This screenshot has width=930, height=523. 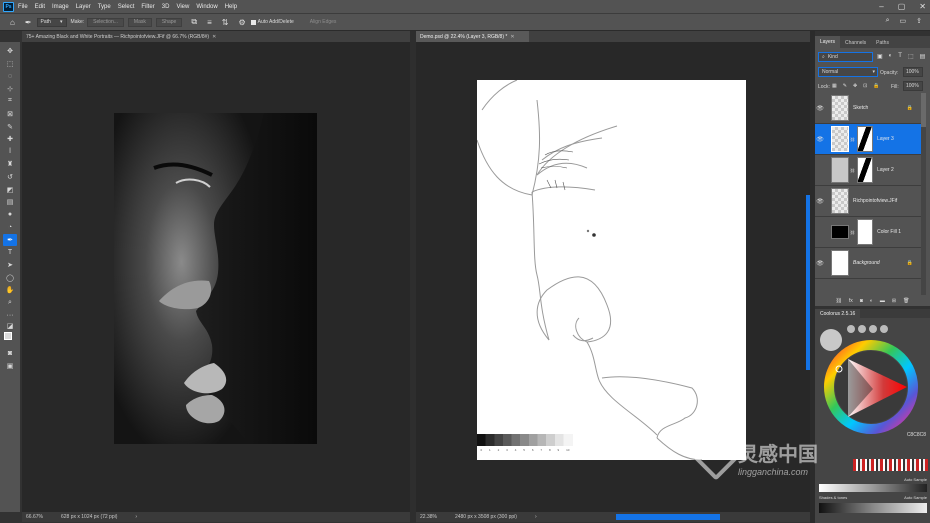 What do you see at coordinates (923, 56) in the screenshot?
I see `smart-filter-icon: ▤` at bounding box center [923, 56].